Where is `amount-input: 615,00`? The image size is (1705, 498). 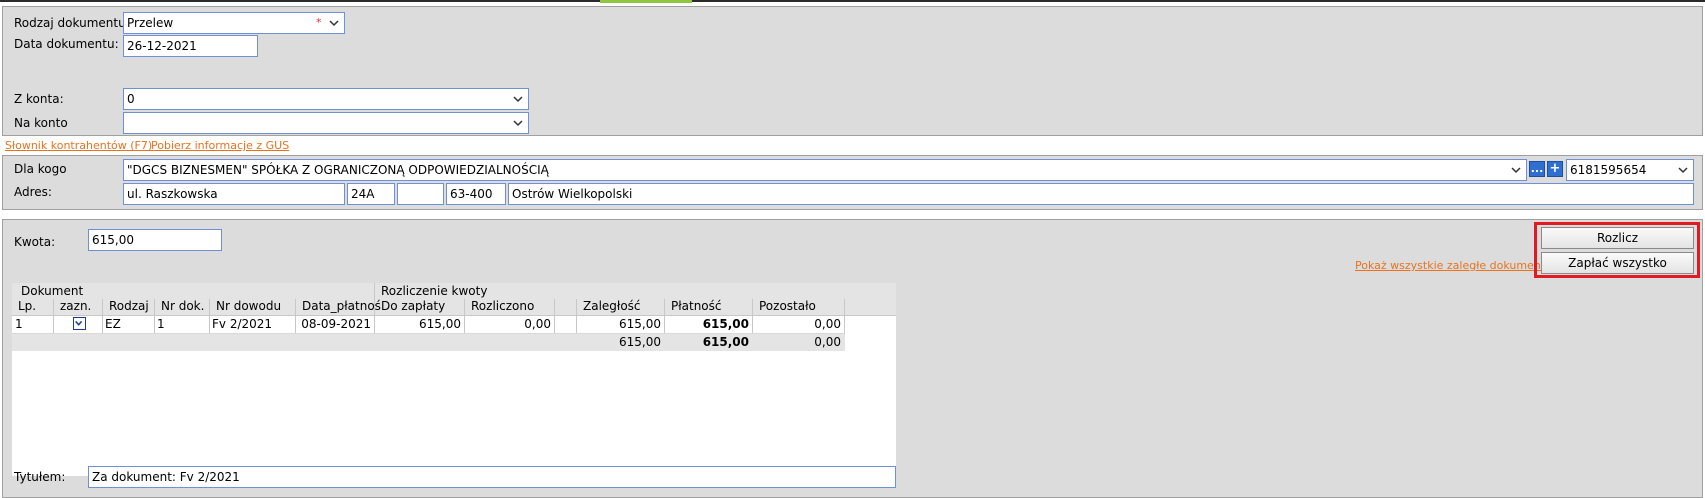 amount-input: 615,00 is located at coordinates (155, 240).